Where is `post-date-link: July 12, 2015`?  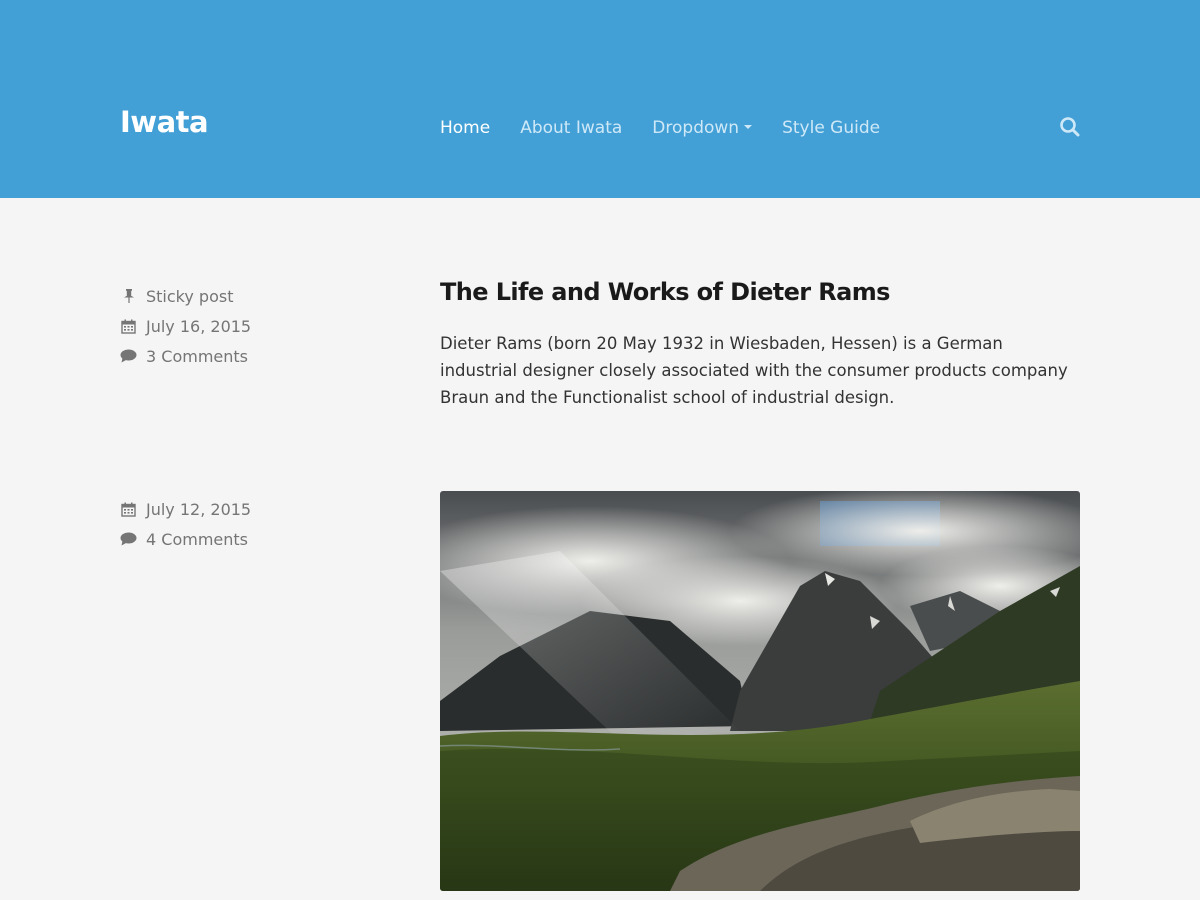
post-date-link: July 12, 2015 is located at coordinates (198, 509).